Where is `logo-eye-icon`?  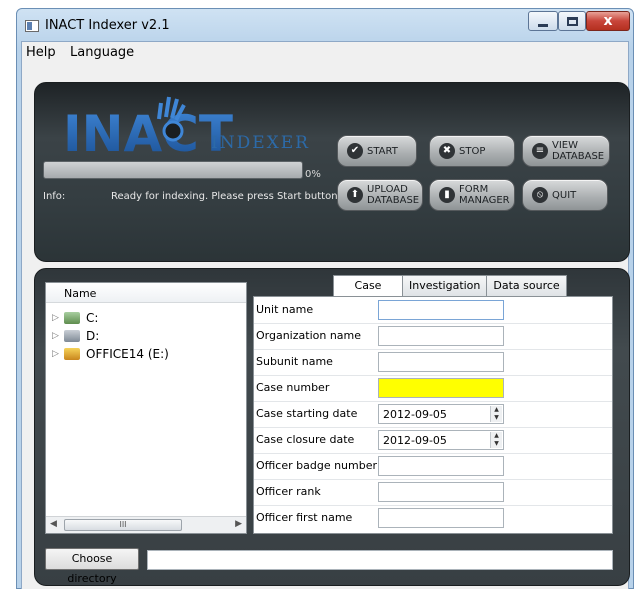 logo-eye-icon is located at coordinates (173, 131).